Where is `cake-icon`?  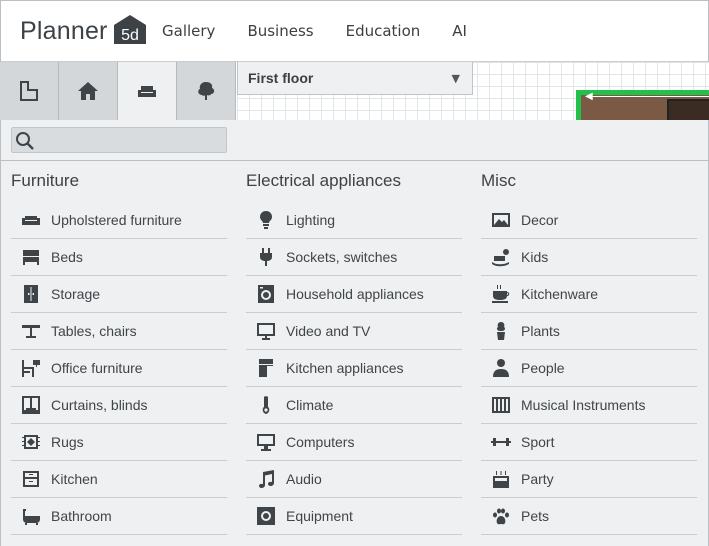 cake-icon is located at coordinates (501, 479).